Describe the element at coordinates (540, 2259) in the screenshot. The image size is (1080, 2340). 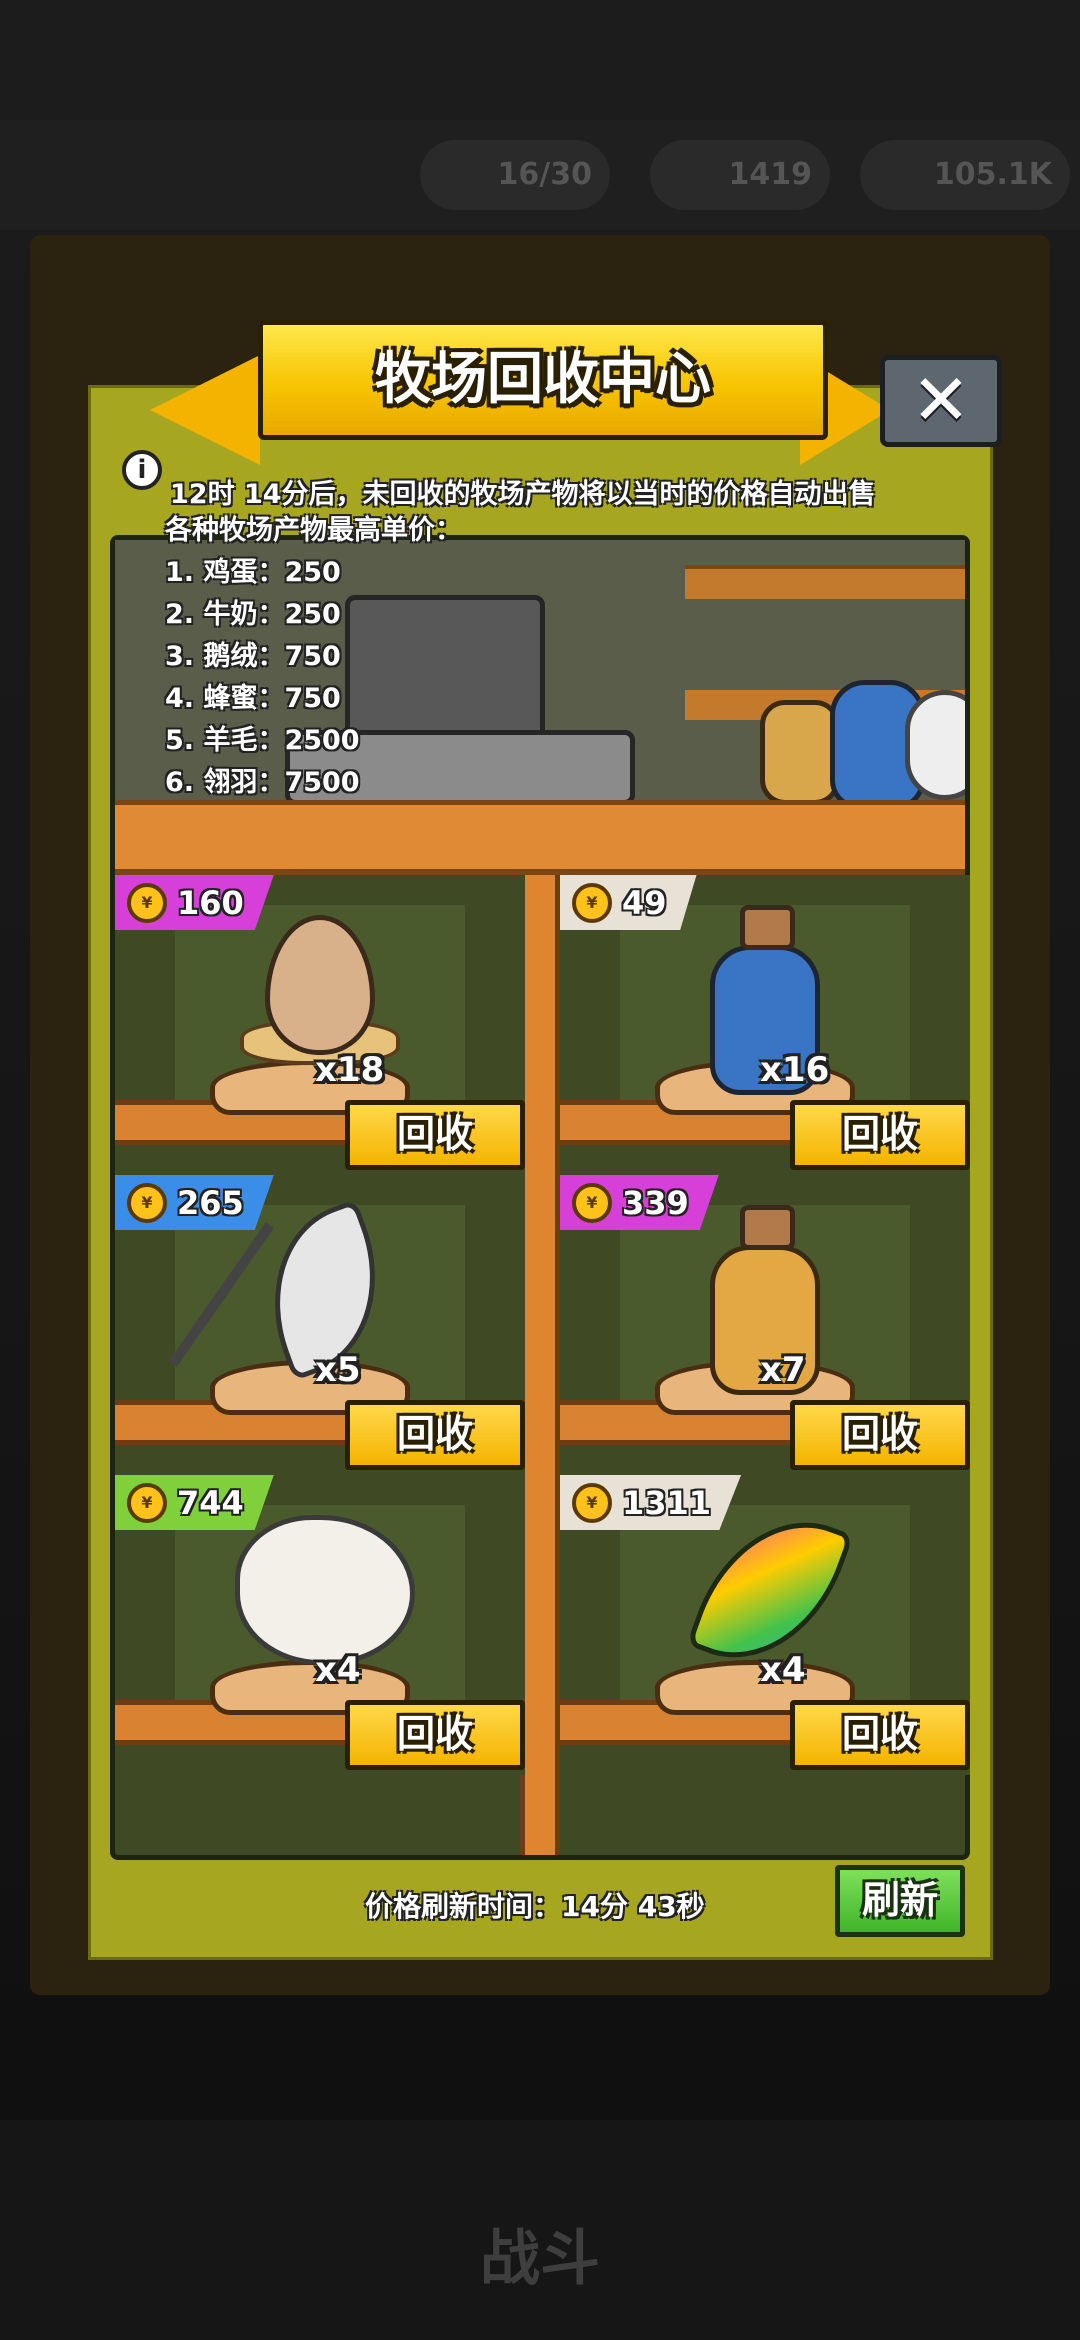
I see `bg-battle-label: 战斗` at that location.